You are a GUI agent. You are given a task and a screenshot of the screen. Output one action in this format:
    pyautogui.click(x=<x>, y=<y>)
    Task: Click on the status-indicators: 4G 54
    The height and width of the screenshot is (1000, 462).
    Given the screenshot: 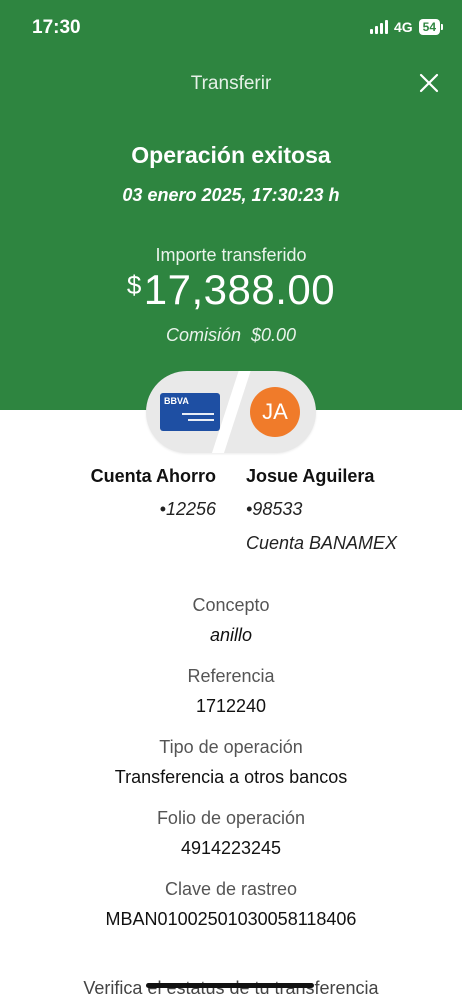 What is the action you would take?
    pyautogui.click(x=406, y=27)
    